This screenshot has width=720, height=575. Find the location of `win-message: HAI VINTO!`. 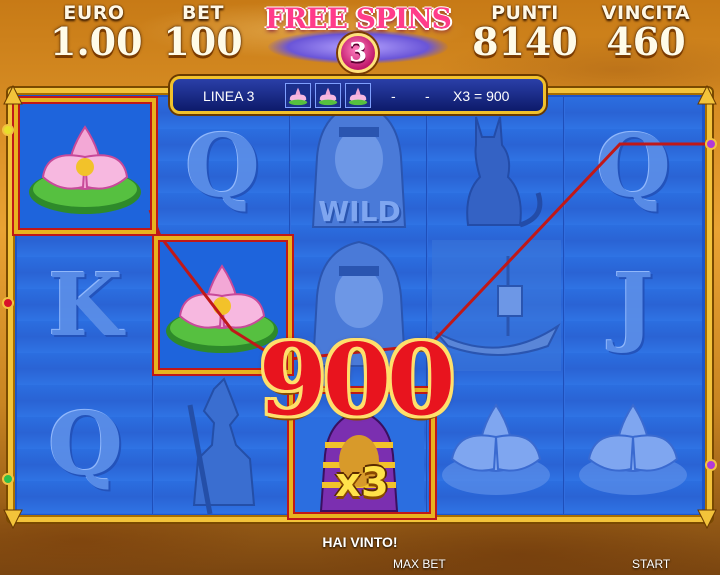

win-message: HAI VINTO! is located at coordinates (360, 542).